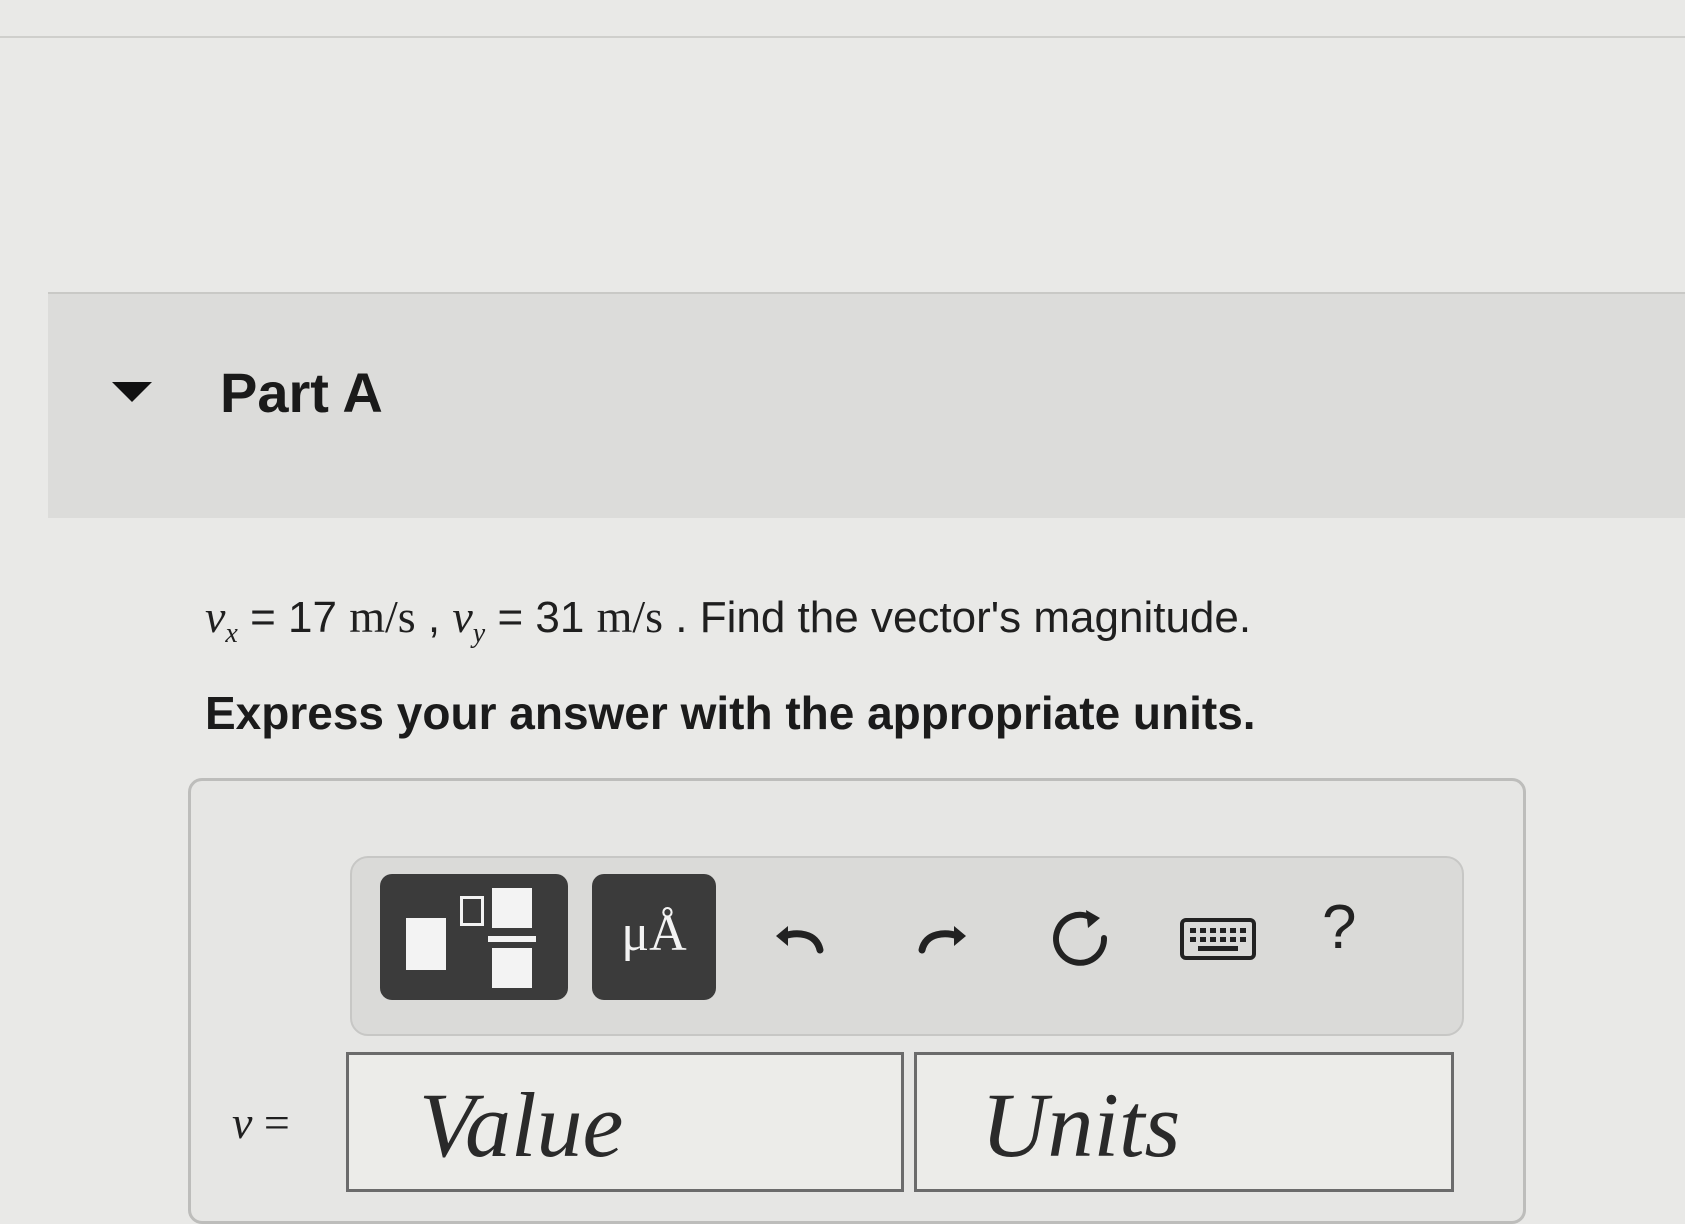 This screenshot has height=1224, width=1685. Describe the element at coordinates (1218, 937) in the screenshot. I see `keyboard-icon` at that location.